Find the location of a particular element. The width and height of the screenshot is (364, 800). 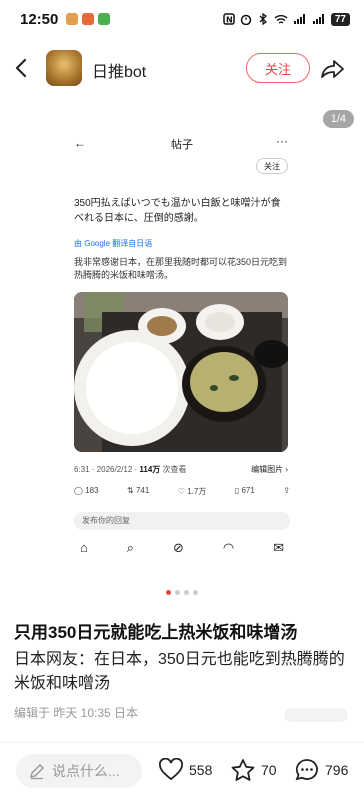

battery-indicator: 77 is located at coordinates (340, 19).